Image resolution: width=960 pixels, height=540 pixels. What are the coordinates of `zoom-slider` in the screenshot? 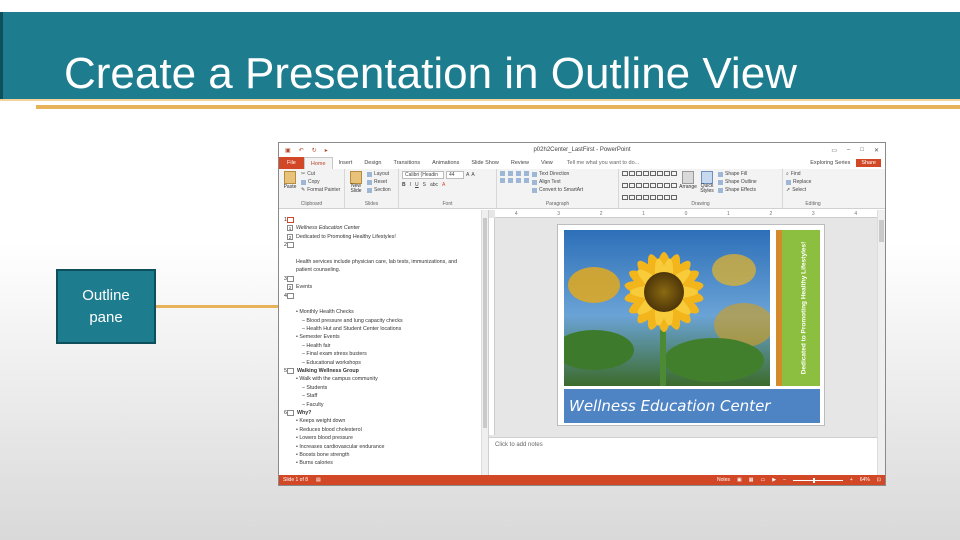 It's located at (817, 480).